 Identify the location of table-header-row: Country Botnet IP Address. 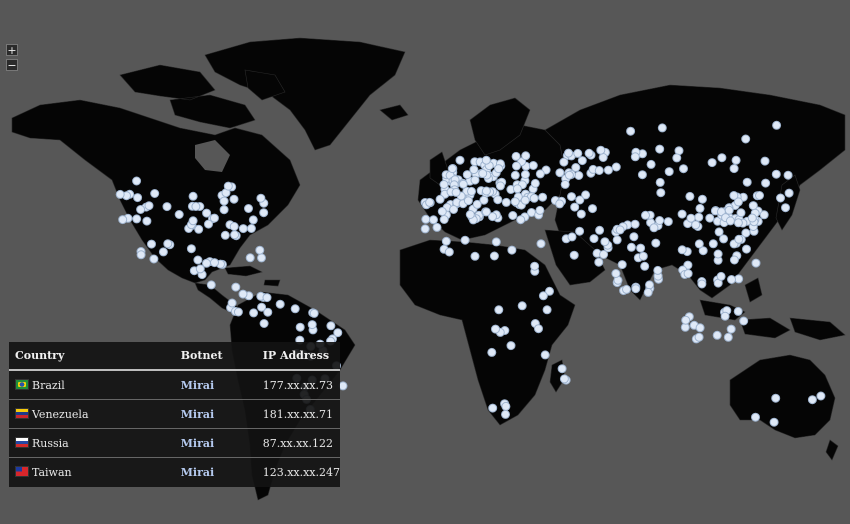
(174, 356).